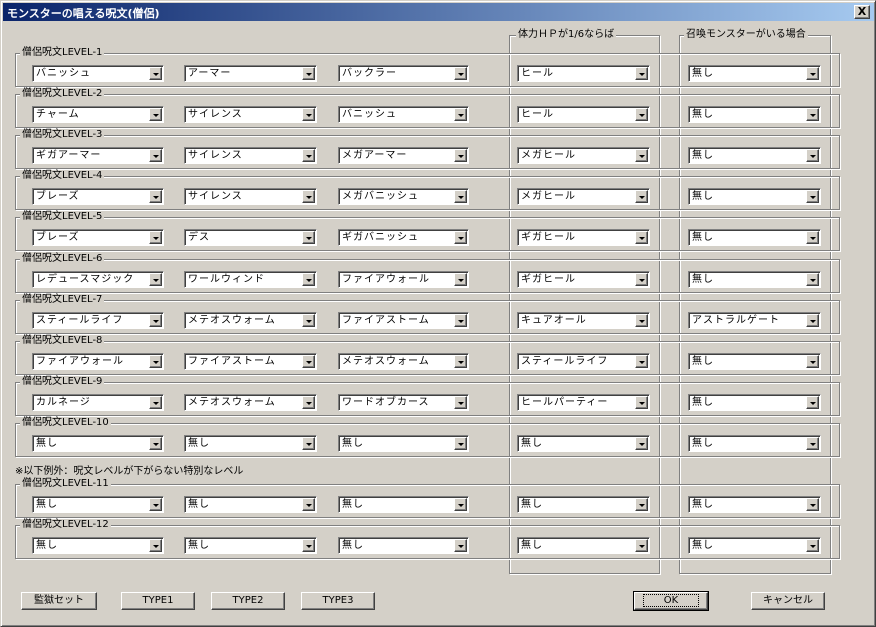  Describe the element at coordinates (250, 402) in the screenshot. I see `combo-spell2-level-9: メテオスウォーム` at that location.